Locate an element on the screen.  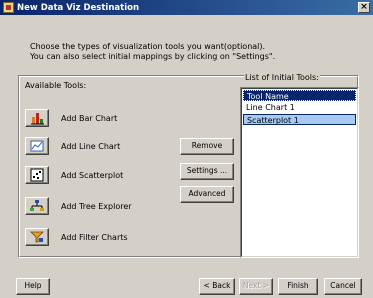
tool-row-bar-chart: Add Bar Chart is located at coordinates (71, 118).